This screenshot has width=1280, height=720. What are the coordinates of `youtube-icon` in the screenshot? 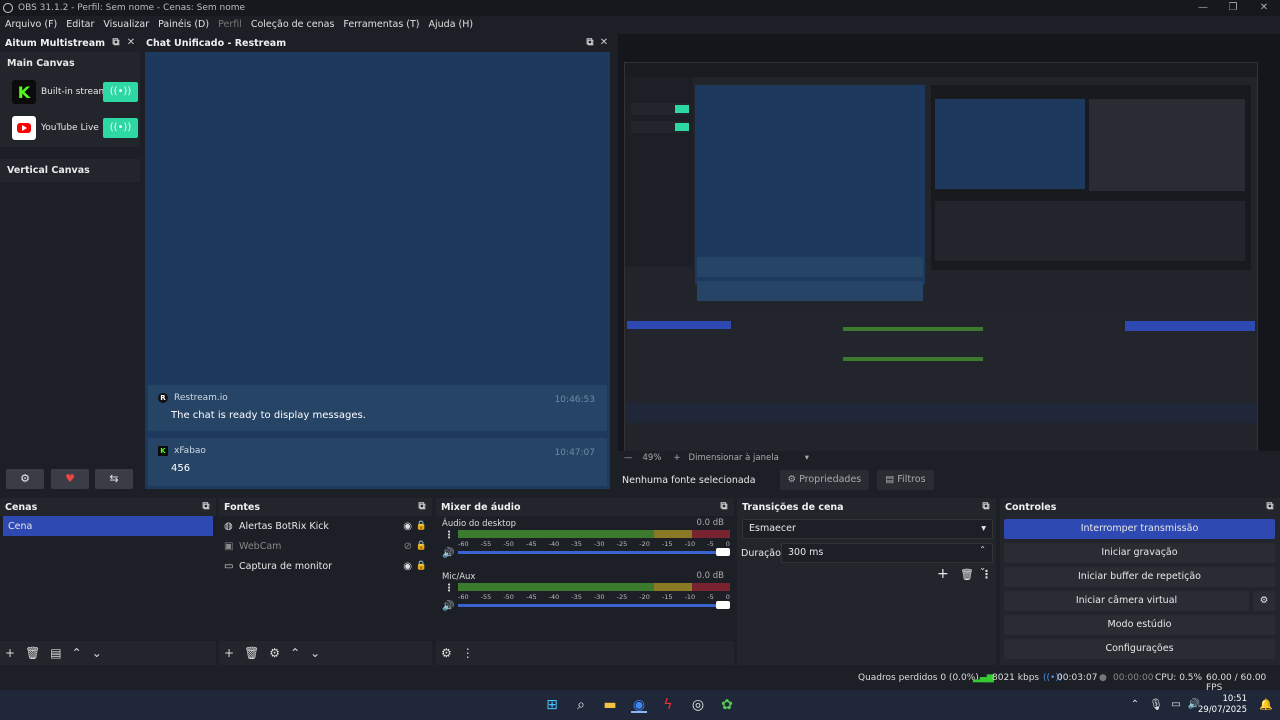 It's located at (24, 128).